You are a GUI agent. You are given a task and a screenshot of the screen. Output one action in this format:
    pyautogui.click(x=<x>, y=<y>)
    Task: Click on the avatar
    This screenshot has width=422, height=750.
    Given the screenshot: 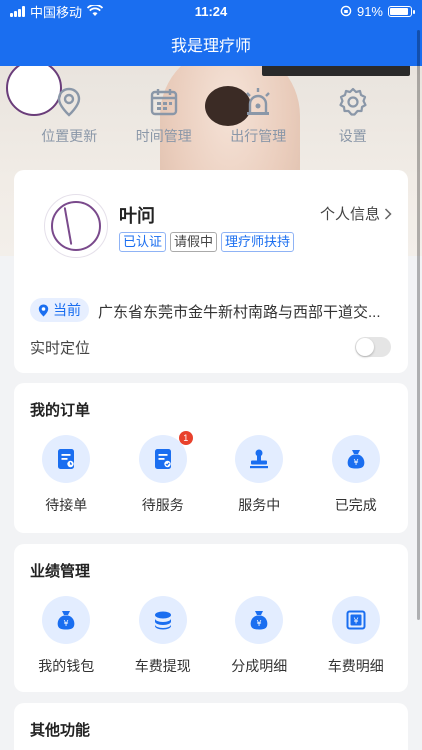 What is the action you would take?
    pyautogui.click(x=76, y=226)
    